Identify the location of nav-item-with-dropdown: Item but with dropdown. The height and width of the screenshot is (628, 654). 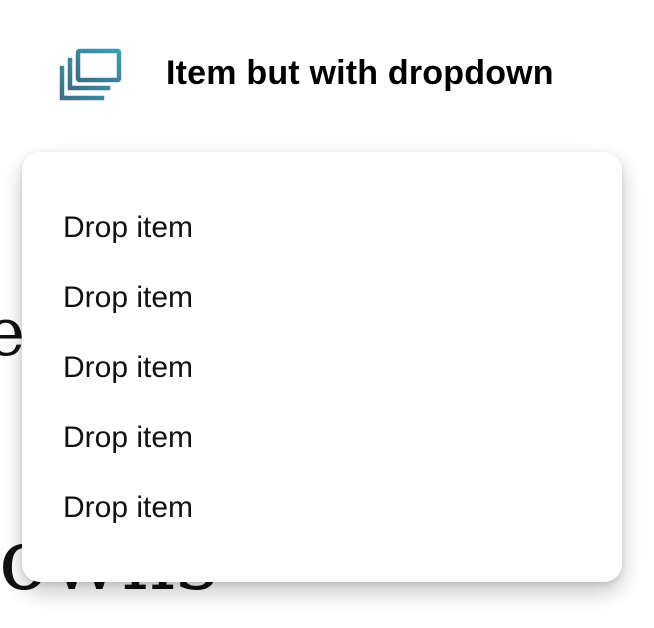
(305, 73).